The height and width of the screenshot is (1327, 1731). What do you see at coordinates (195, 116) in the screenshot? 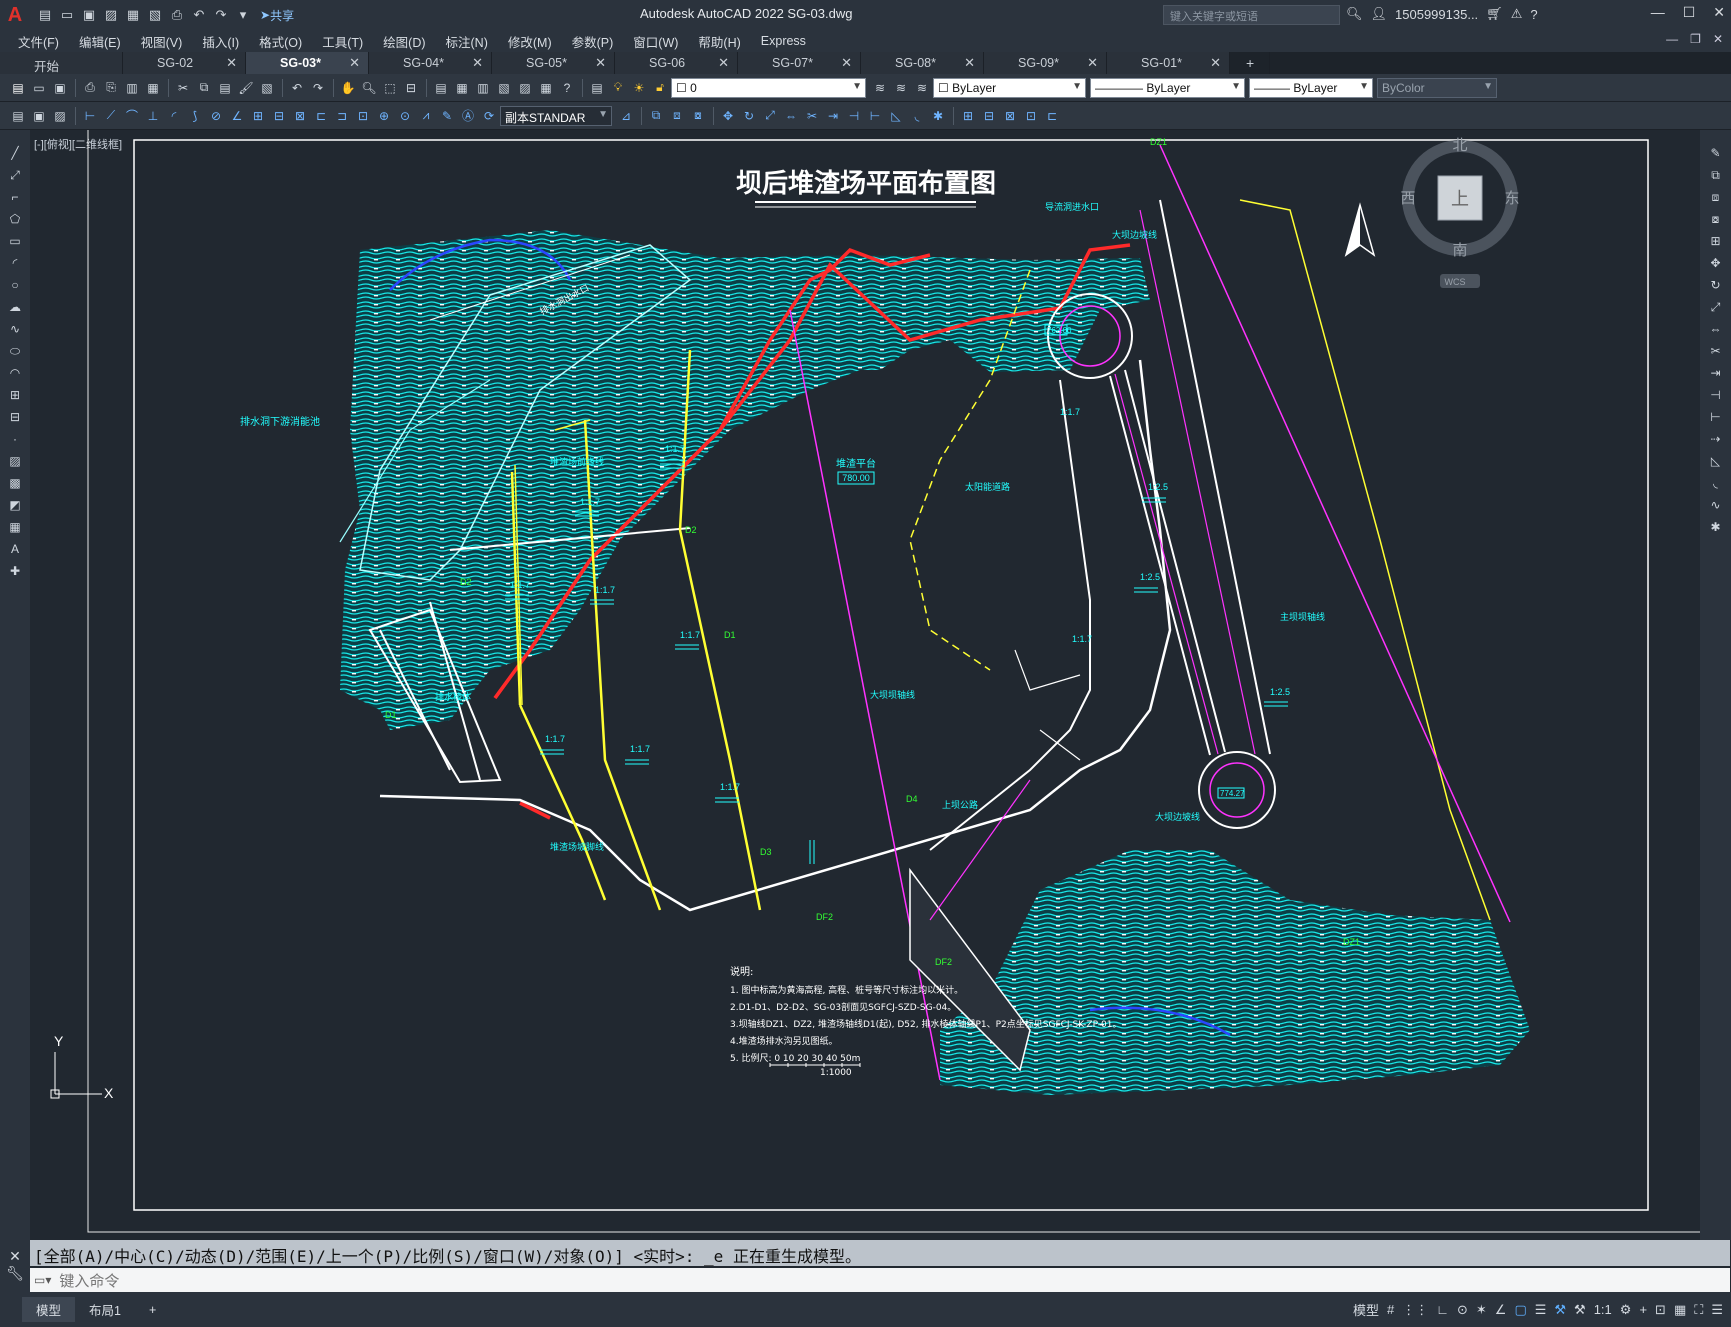
I see `jogged-icon: ⟆` at bounding box center [195, 116].